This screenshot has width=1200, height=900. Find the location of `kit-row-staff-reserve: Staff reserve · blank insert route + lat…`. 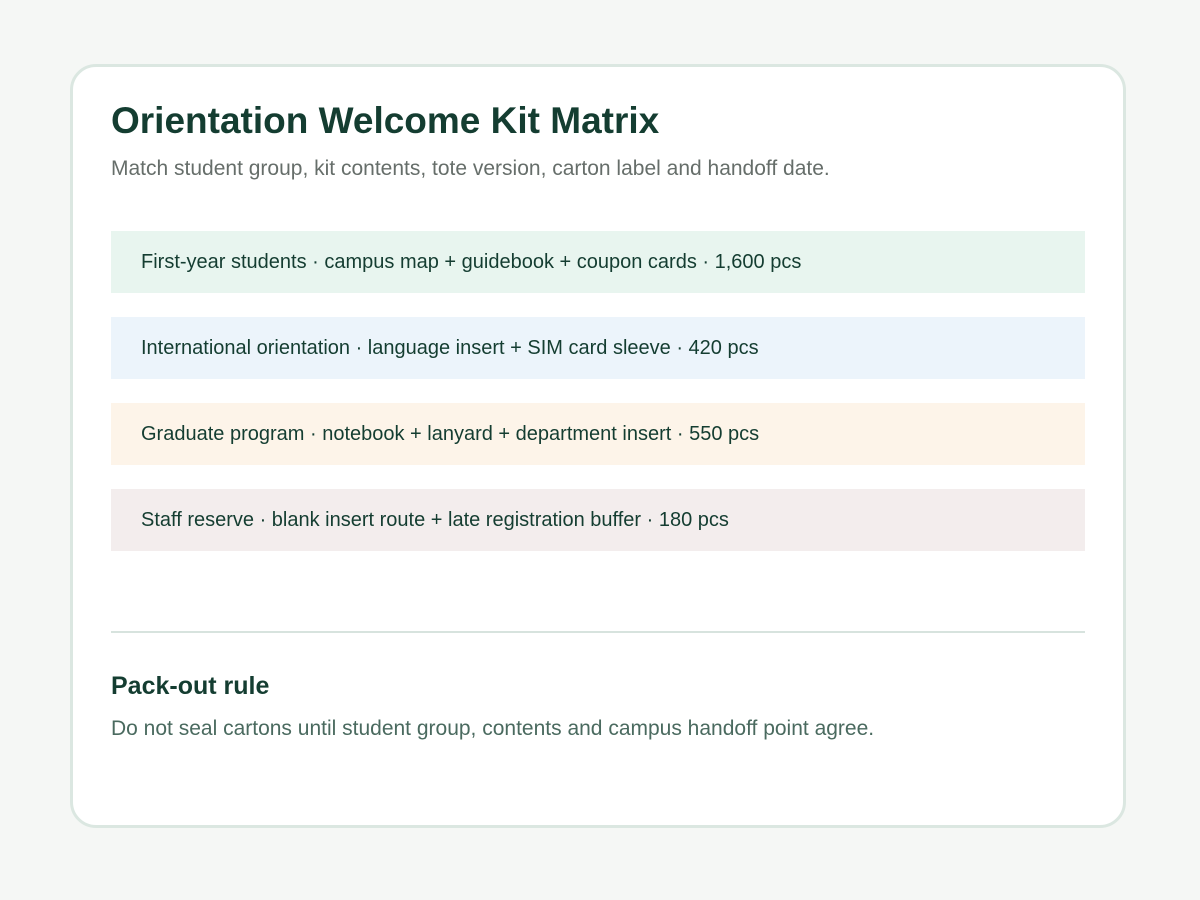

kit-row-staff-reserve: Staff reserve · blank insert route + lat… is located at coordinates (598, 520).